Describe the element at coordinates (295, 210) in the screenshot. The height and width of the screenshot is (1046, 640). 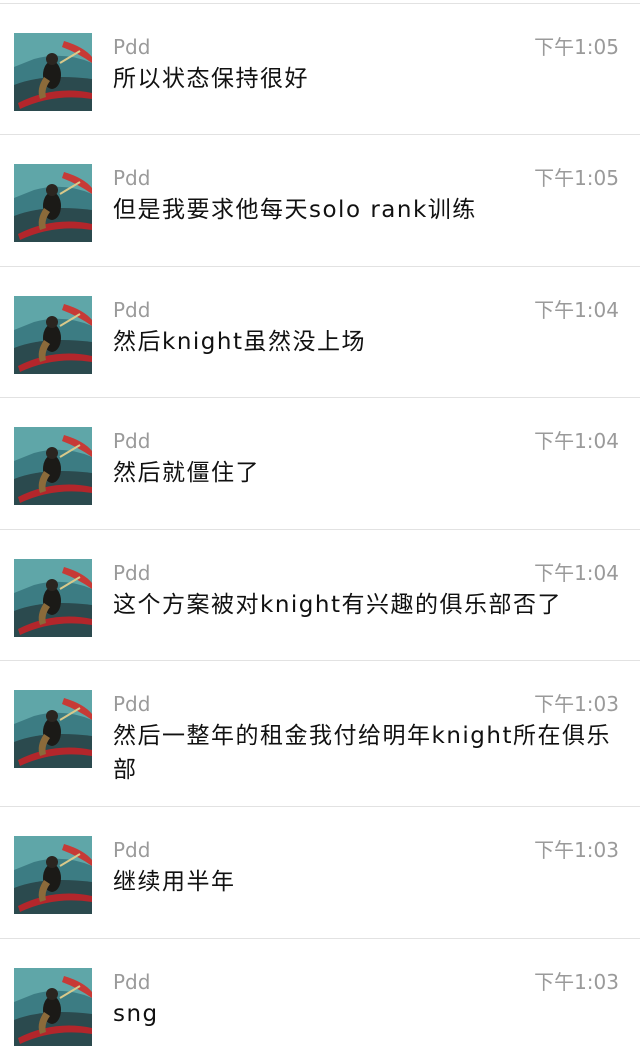
I see `message-text: 但是我要求他每天solo rank训练` at that location.